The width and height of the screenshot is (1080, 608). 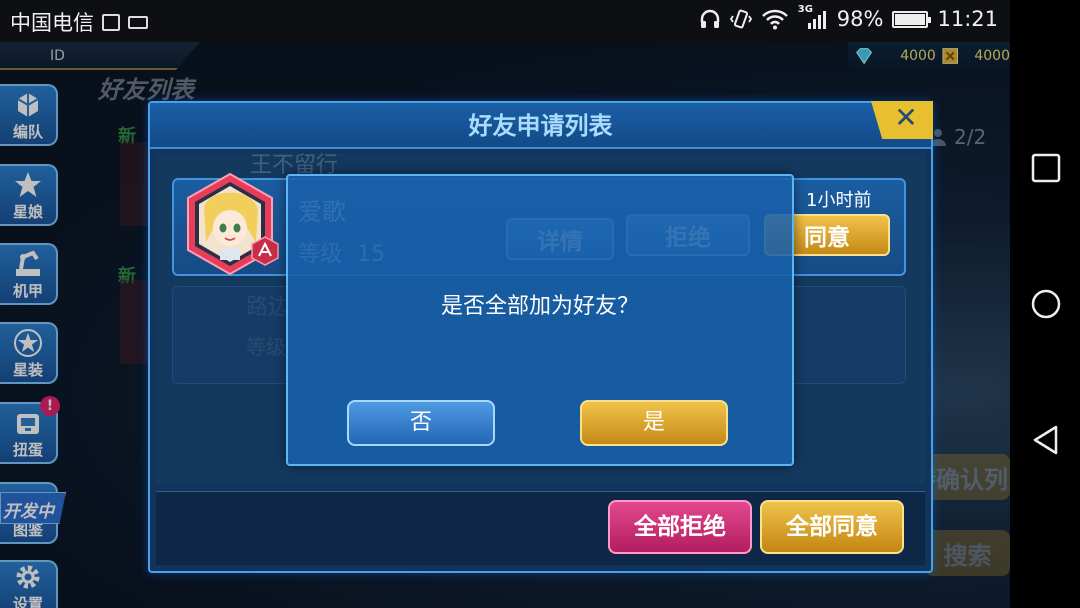 I want to click on no-button: 否, so click(x=421, y=423).